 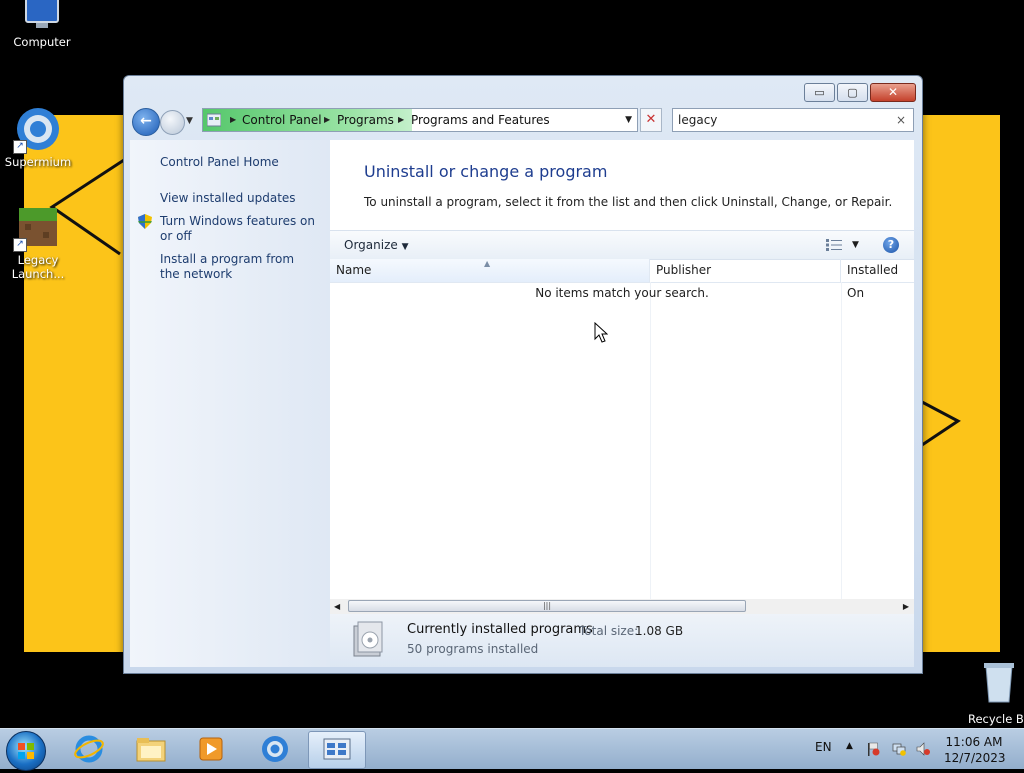 I want to click on minimize-icon: ▭, so click(x=819, y=92).